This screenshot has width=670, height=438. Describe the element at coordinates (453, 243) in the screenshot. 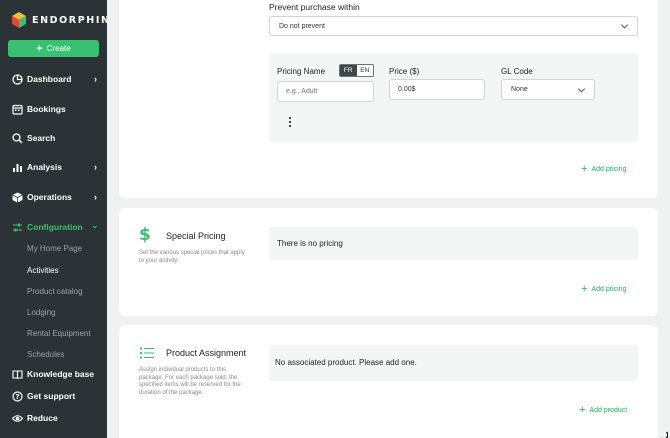

I see `special-pricing-empty-box: There is no pricing` at that location.